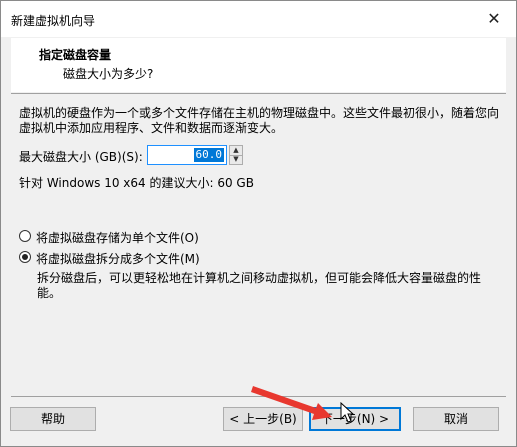 Image resolution: width=517 pixels, height=447 pixels. Describe the element at coordinates (258, 19) in the screenshot. I see `title-bar: 新建虚拟机向导 ✕` at that location.